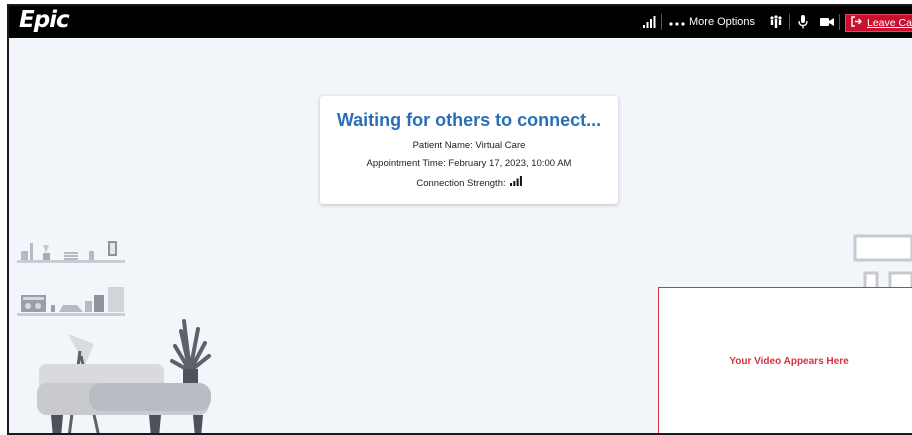 The width and height of the screenshot is (912, 435). Describe the element at coordinates (827, 22) in the screenshot. I see `camera-icon` at that location.